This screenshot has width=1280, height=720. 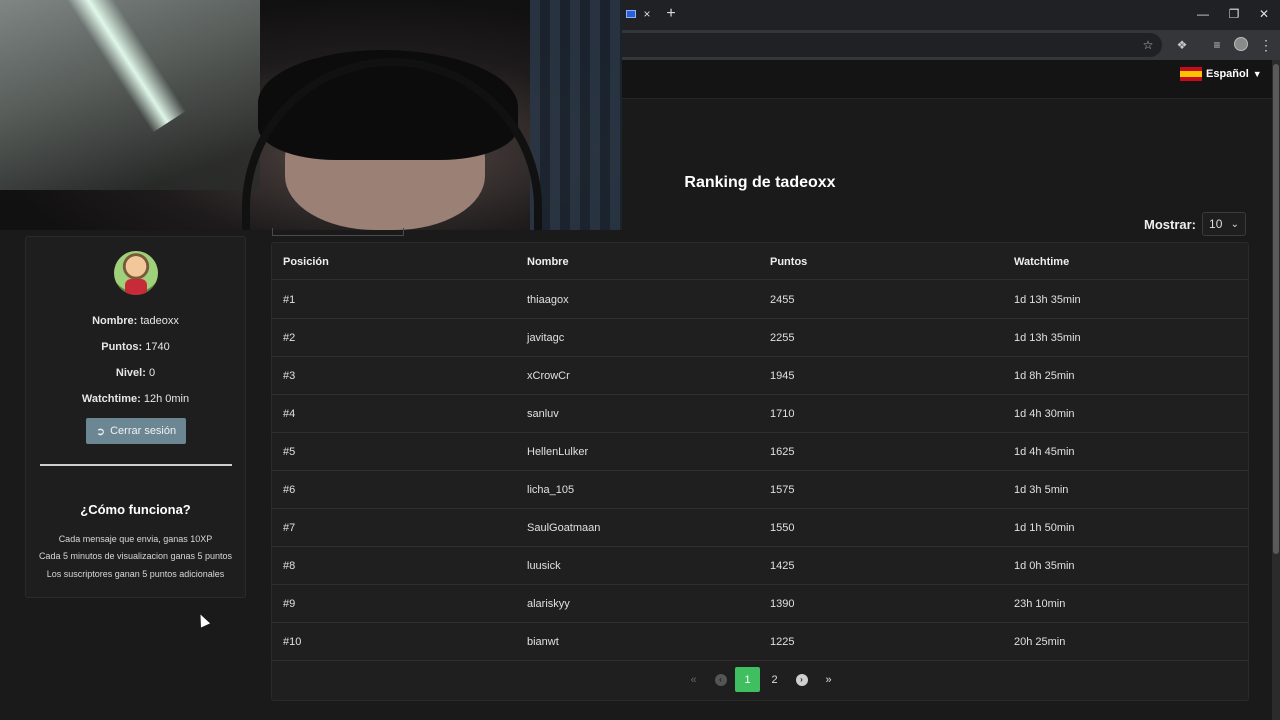 What do you see at coordinates (1044, 414) in the screenshot?
I see `cell-watchtime: 1d 4h 30min` at bounding box center [1044, 414].